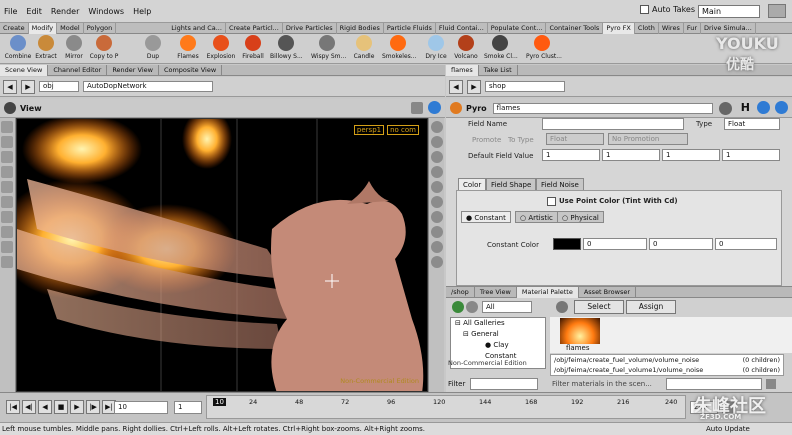 The height and width of the screenshot is (435, 792). I want to click on assign-button: Assign, so click(651, 307).